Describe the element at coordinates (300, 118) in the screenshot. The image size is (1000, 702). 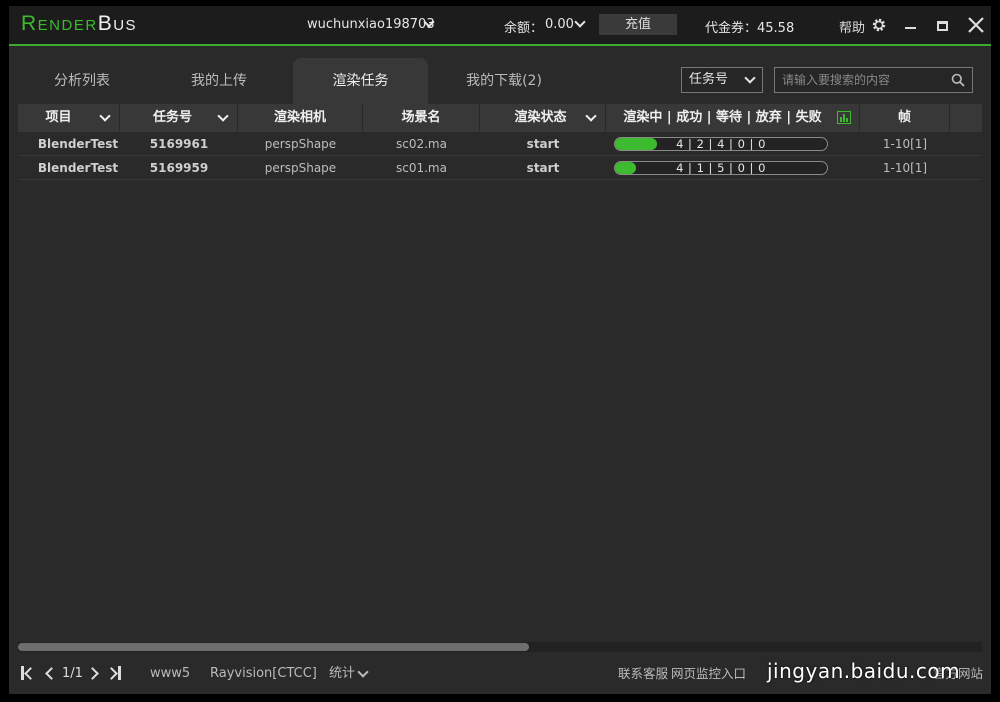
I see `column-camera: 渲染相机` at that location.